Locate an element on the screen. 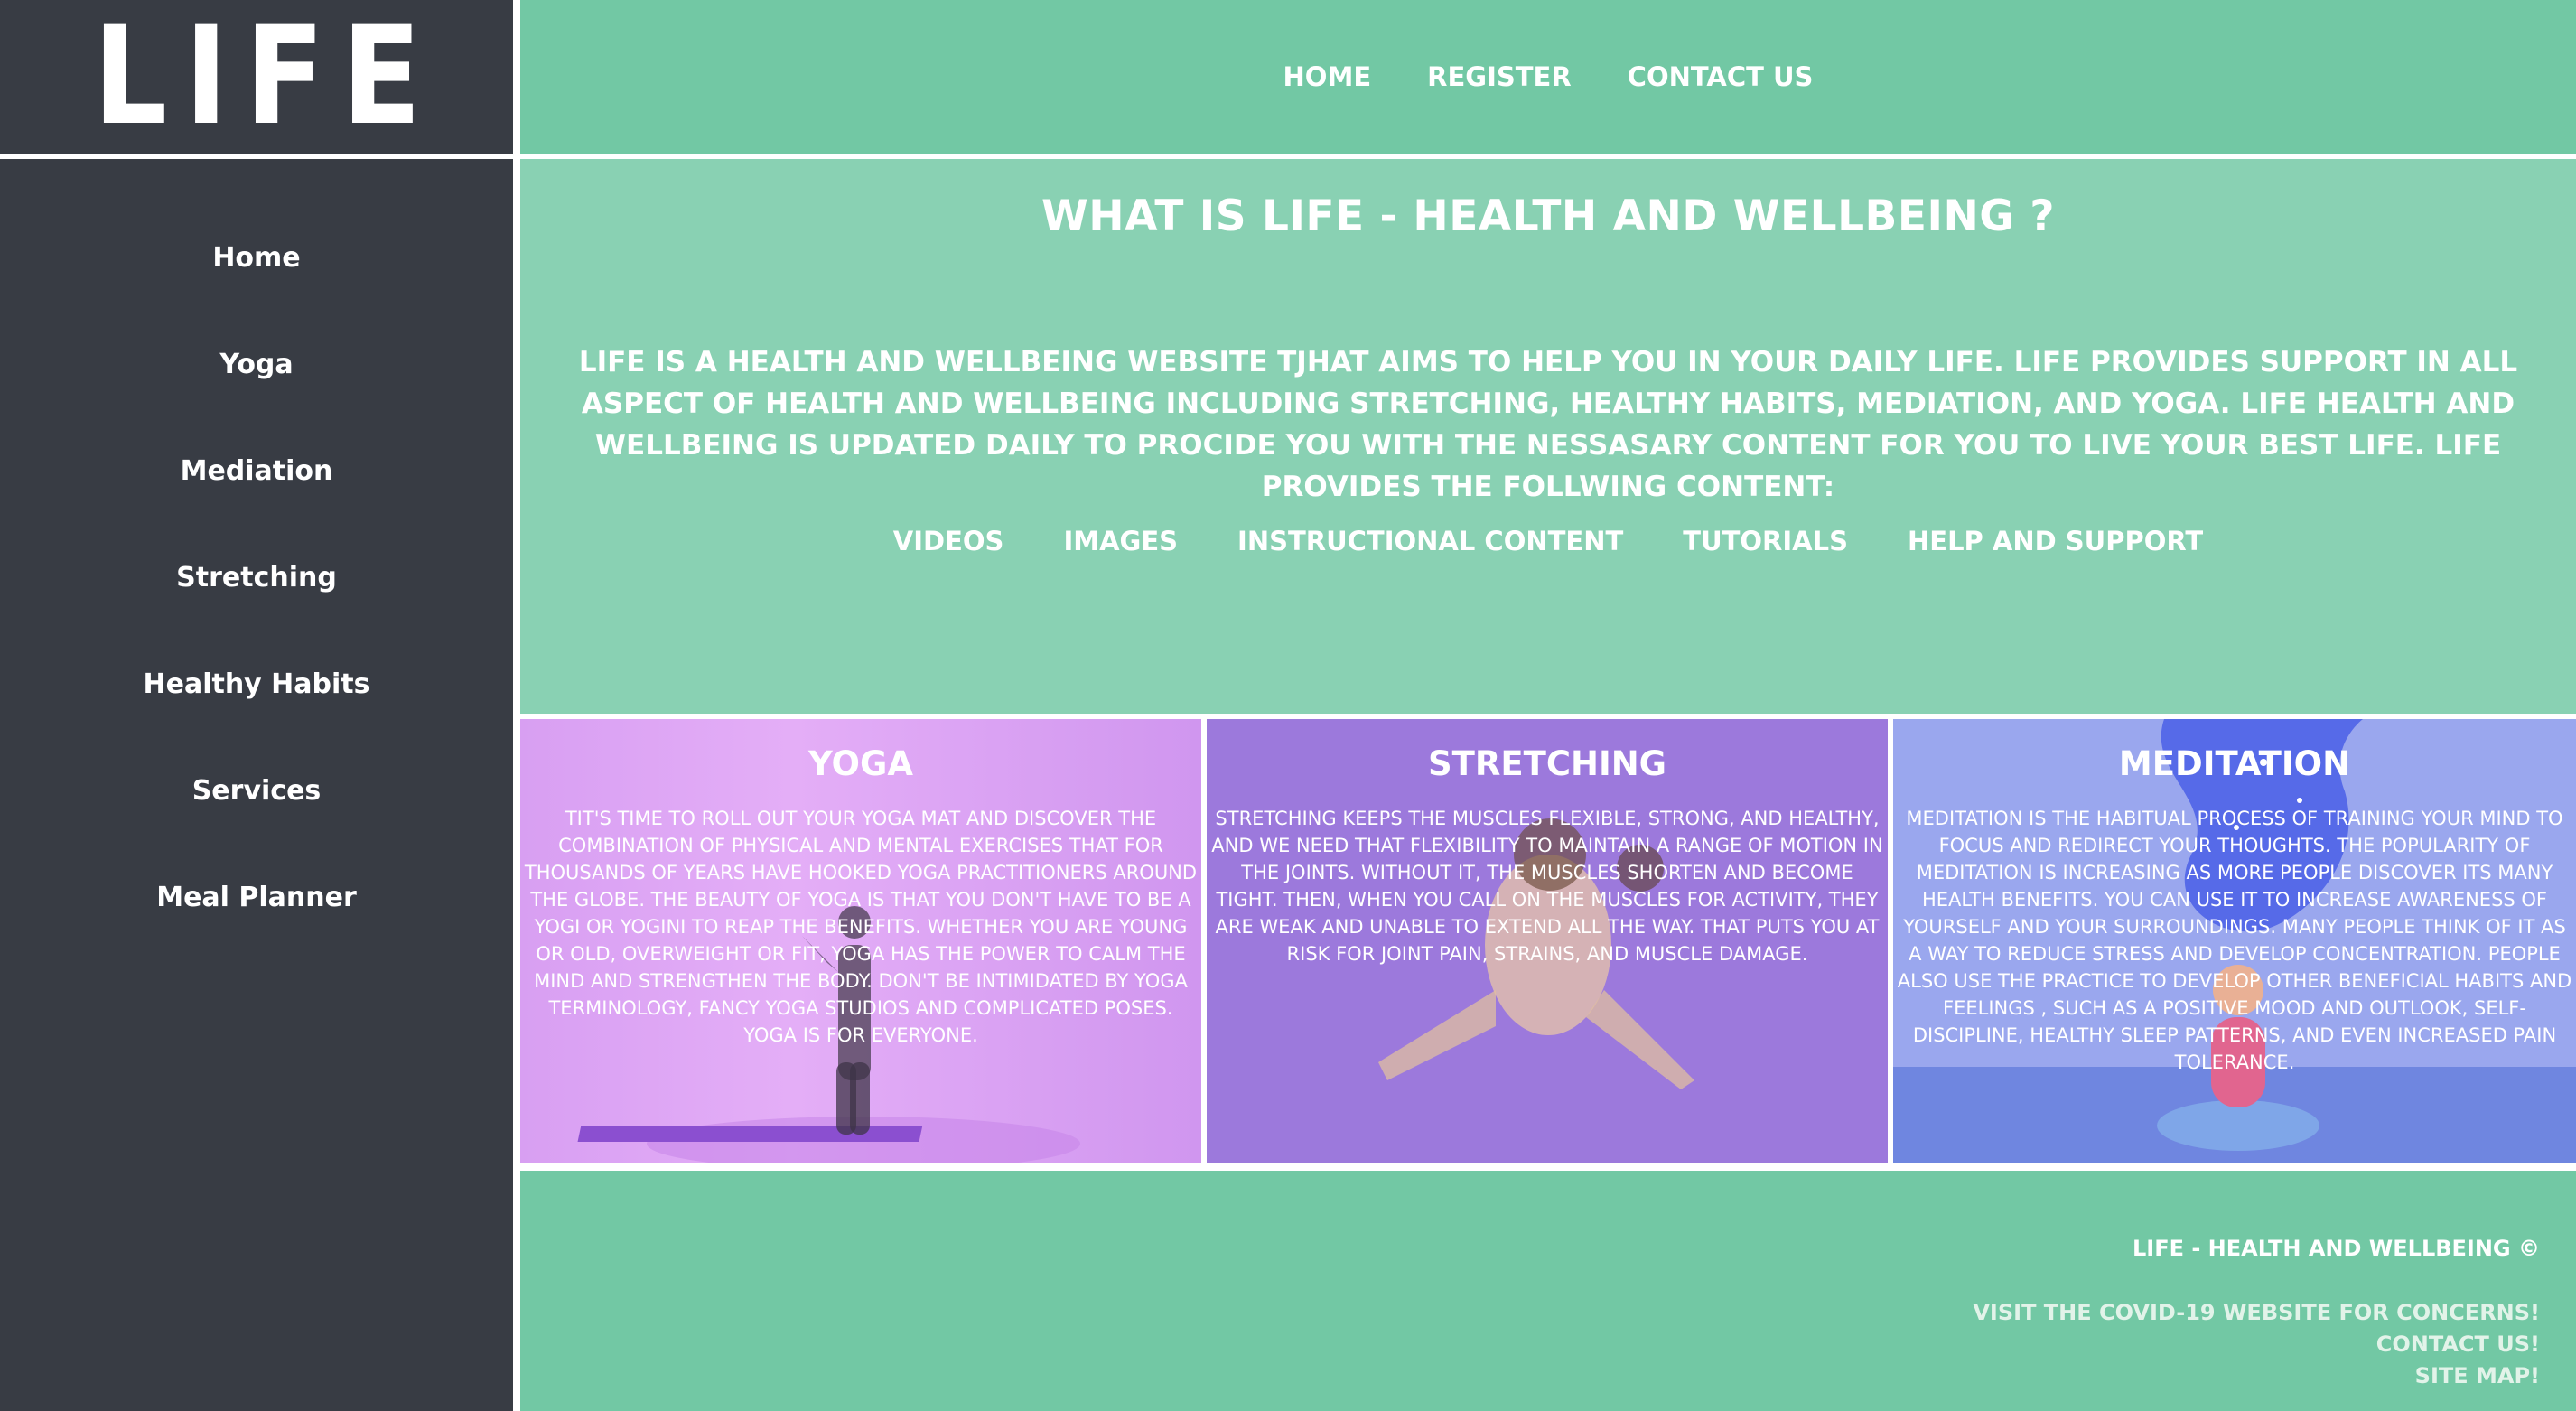 The height and width of the screenshot is (1411, 2576). topnav-contact-link: CONTACT US is located at coordinates (1721, 76).